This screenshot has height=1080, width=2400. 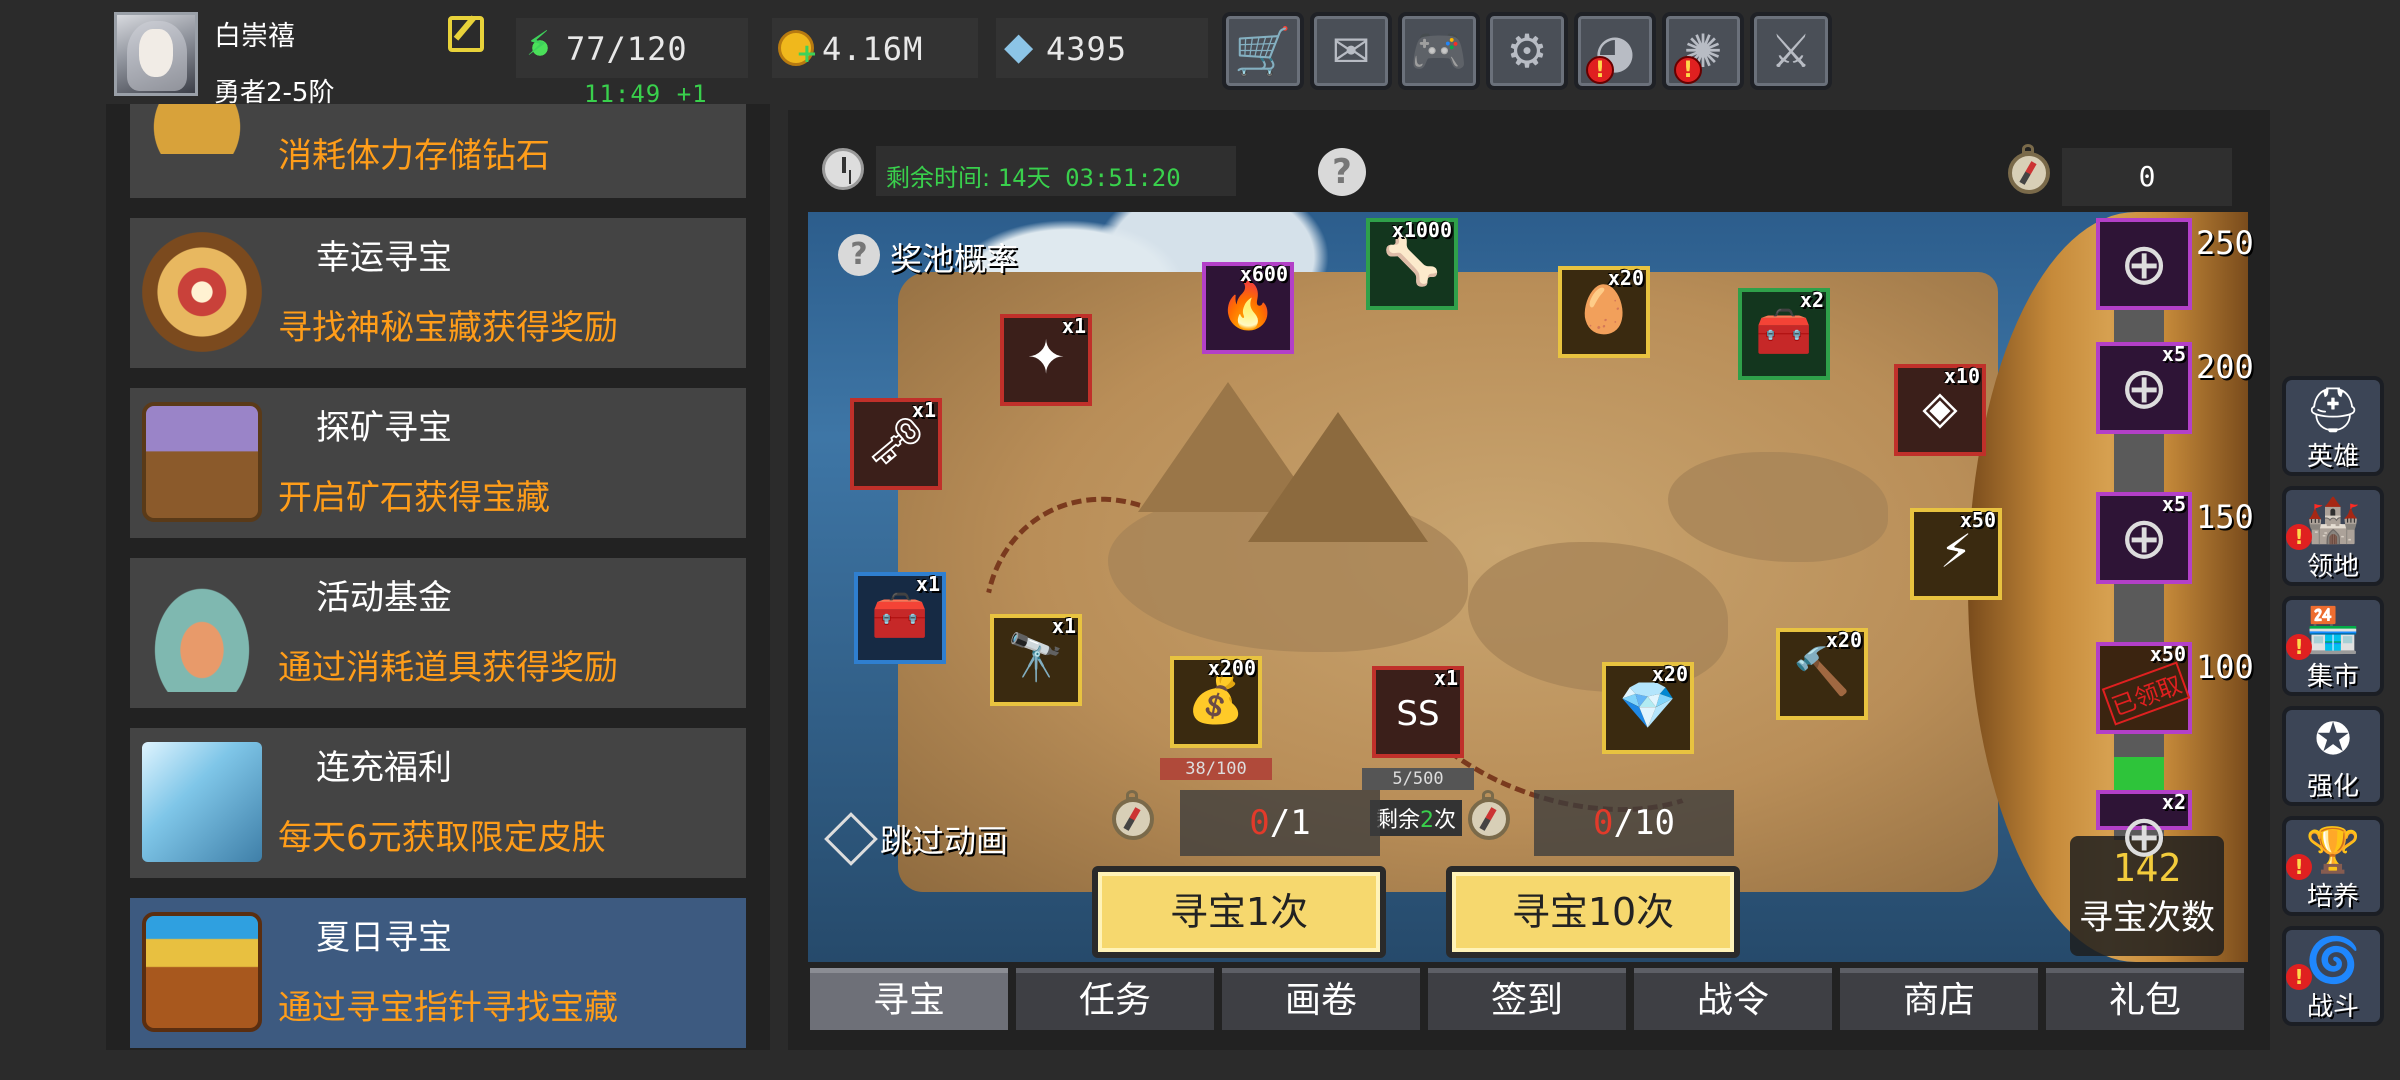 What do you see at coordinates (2332, 897) in the screenshot?
I see `side-button-label: 培养` at bounding box center [2332, 897].